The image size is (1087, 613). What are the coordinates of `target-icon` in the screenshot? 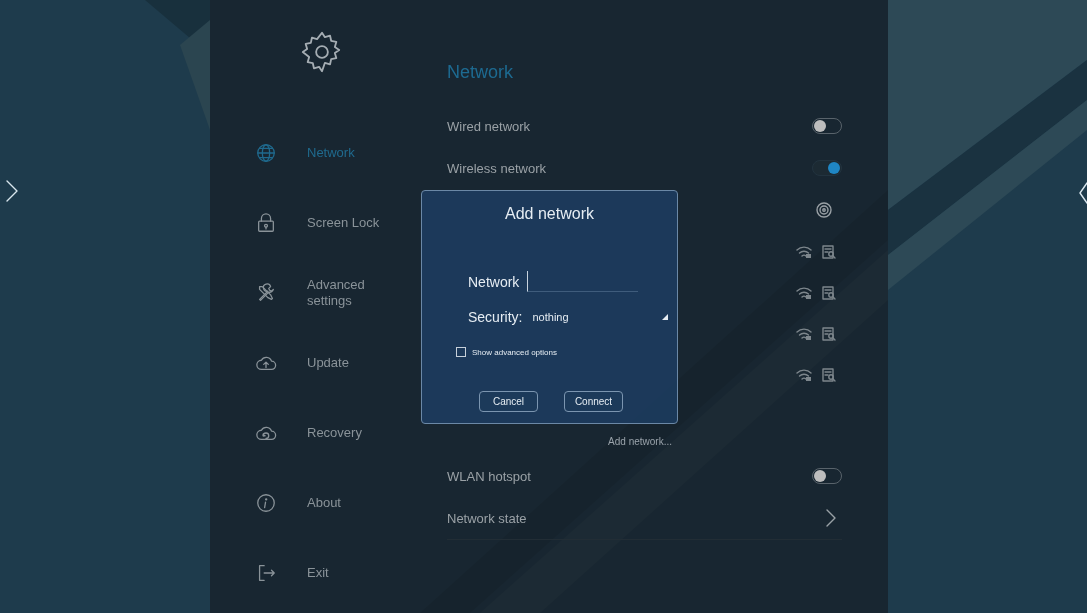 It's located at (824, 210).